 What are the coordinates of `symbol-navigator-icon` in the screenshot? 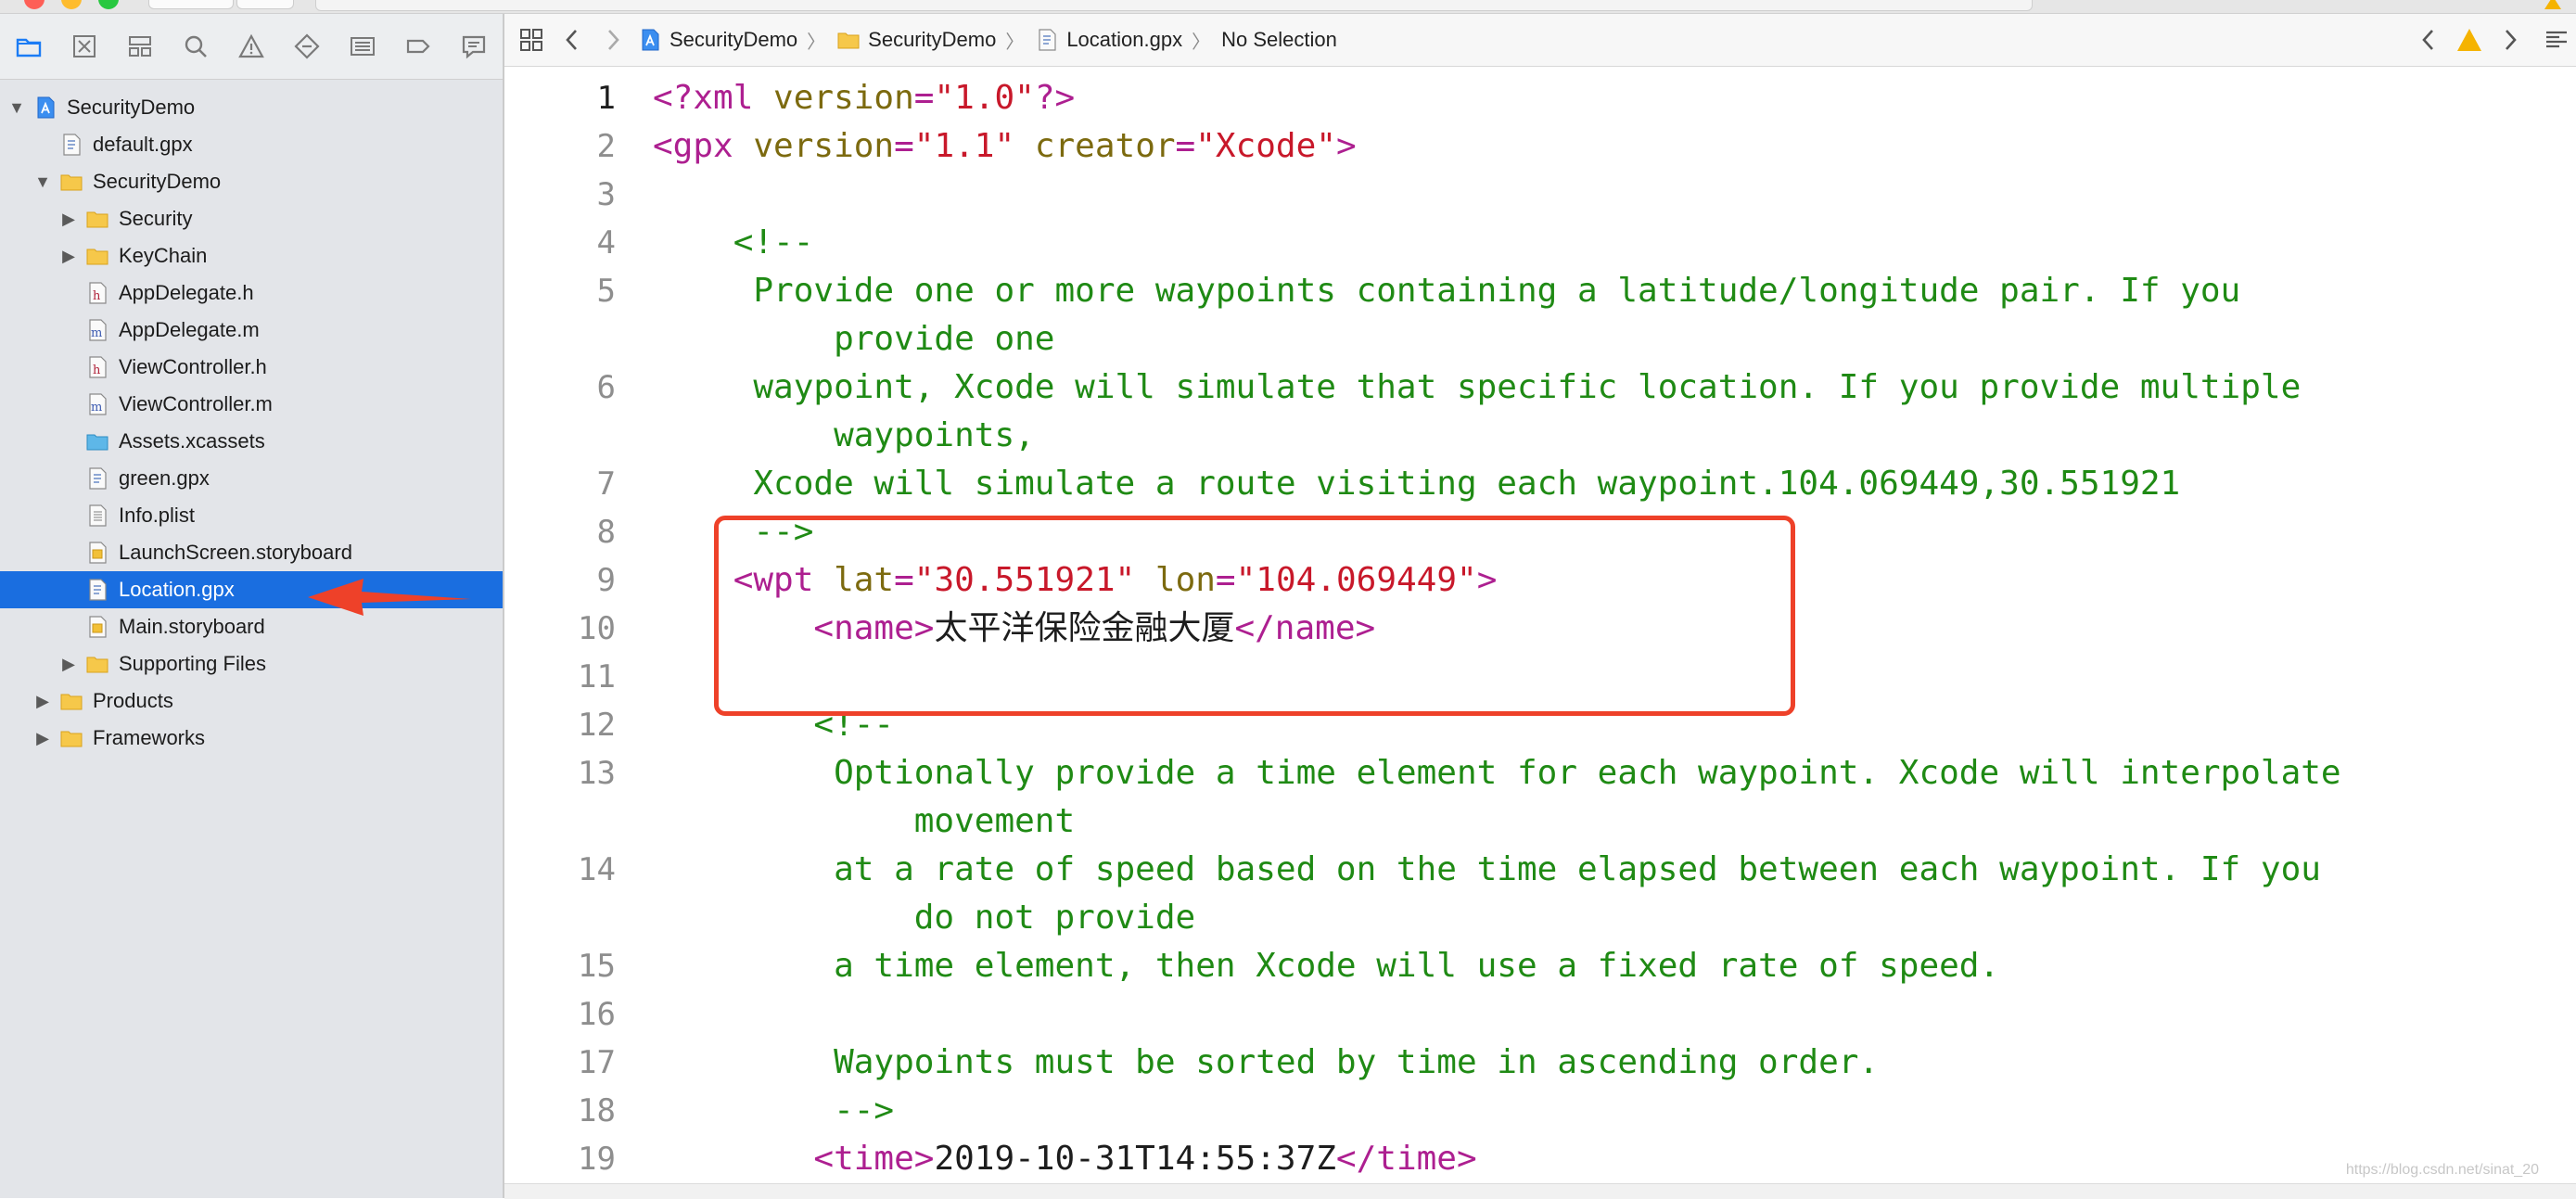 It's located at (140, 47).